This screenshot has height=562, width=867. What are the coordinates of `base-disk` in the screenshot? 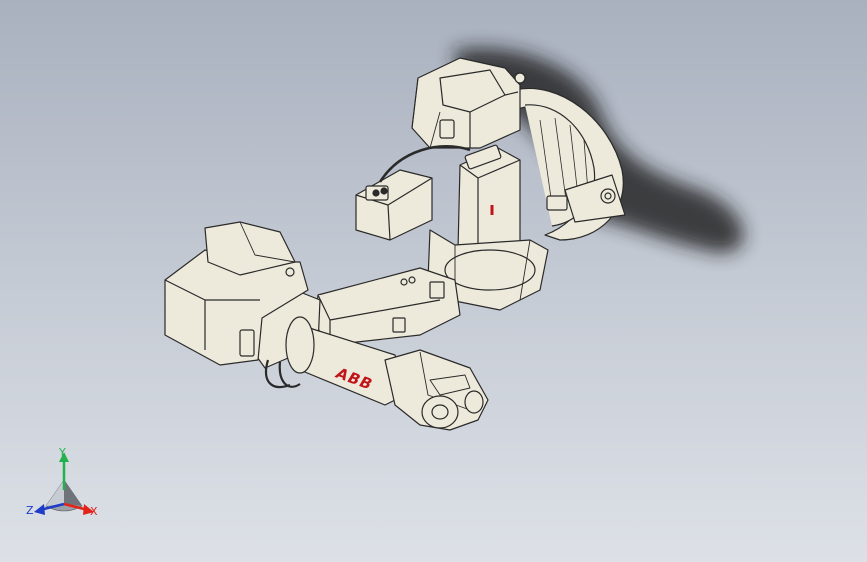 It's located at (570, 164).